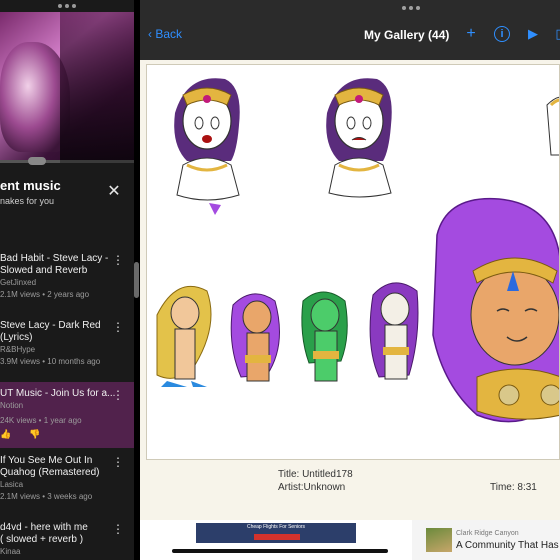 This screenshot has height=560, width=560. What do you see at coordinates (312, 487) in the screenshot?
I see `artwork-artist: Artist:Unknown` at bounding box center [312, 487].